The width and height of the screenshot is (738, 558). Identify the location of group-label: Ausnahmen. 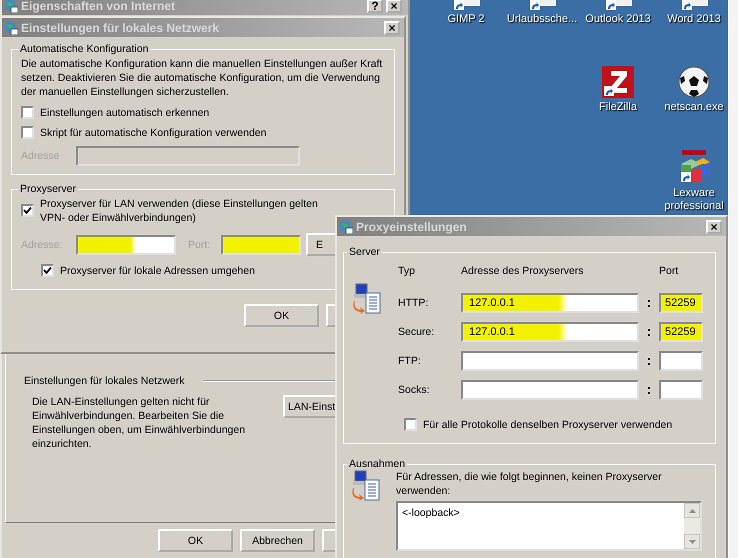
(377, 464).